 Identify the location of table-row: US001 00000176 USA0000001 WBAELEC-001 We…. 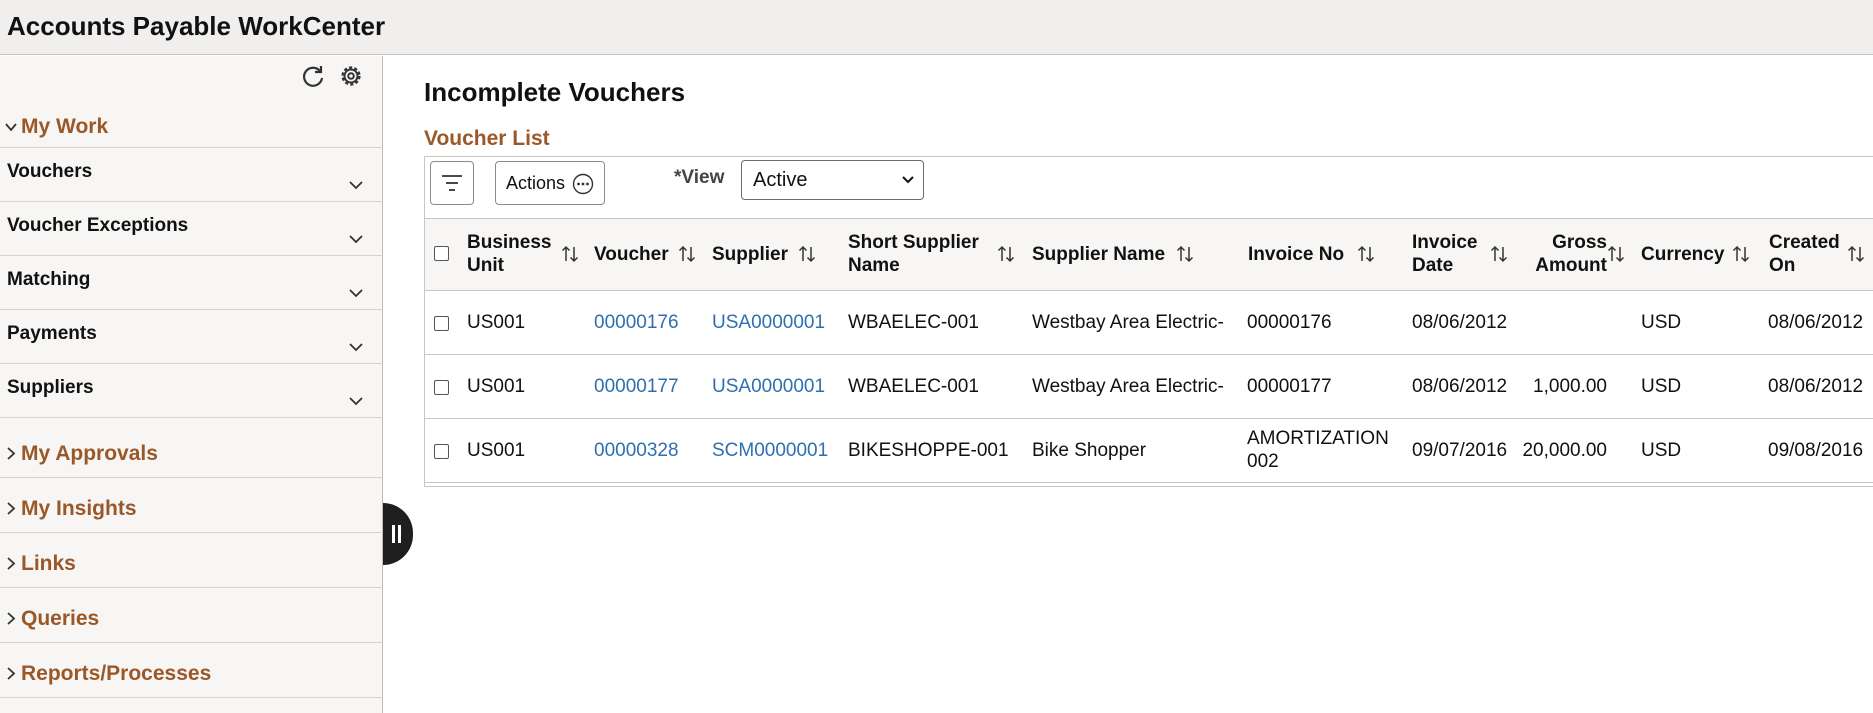
(1149, 323).